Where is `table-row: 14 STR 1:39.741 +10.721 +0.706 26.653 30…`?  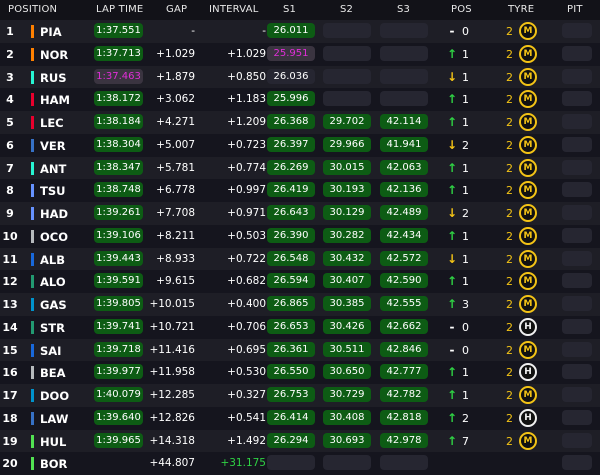 table-row: 14 STR 1:39.741 +10.721 +0.706 26.653 30… is located at coordinates (300, 327).